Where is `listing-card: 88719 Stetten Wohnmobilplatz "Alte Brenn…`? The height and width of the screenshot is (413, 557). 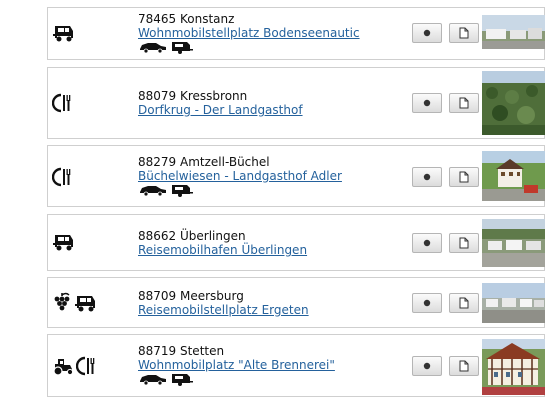
listing-card: 88719 Stetten Wohnmobilplatz "Alte Brenn… is located at coordinates (296, 365).